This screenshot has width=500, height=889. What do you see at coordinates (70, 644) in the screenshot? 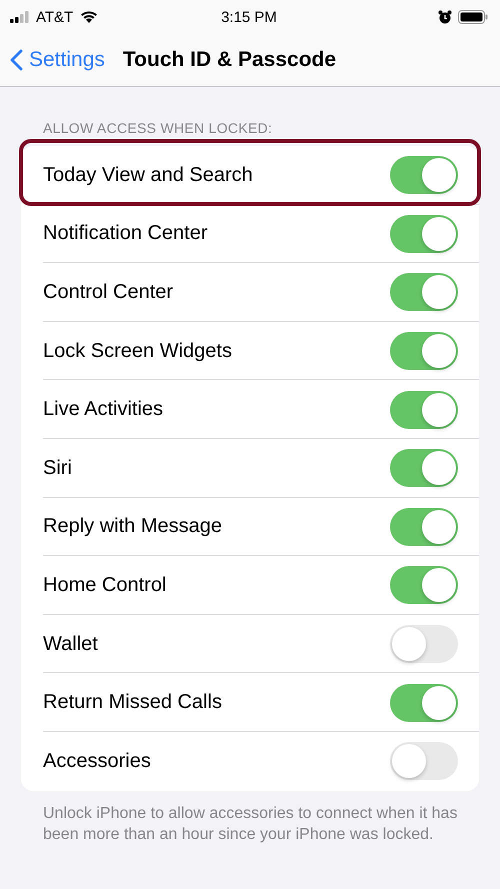
I see `setting-label: Wallet` at bounding box center [70, 644].